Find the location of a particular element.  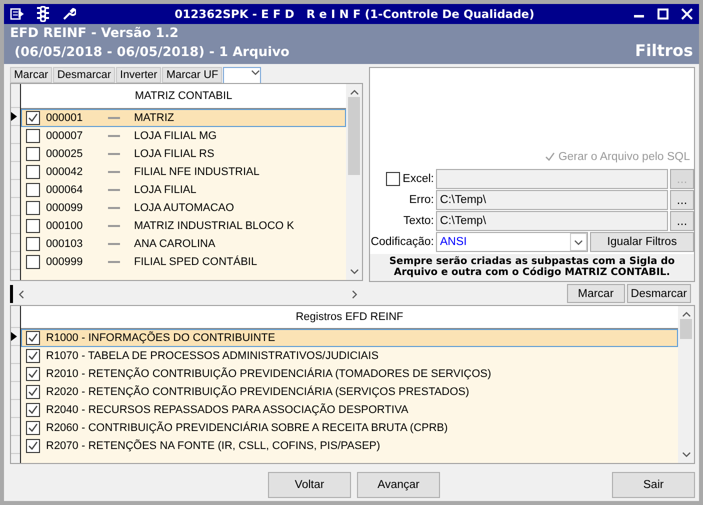

toolbar-button: Desmarcar is located at coordinates (84, 75).